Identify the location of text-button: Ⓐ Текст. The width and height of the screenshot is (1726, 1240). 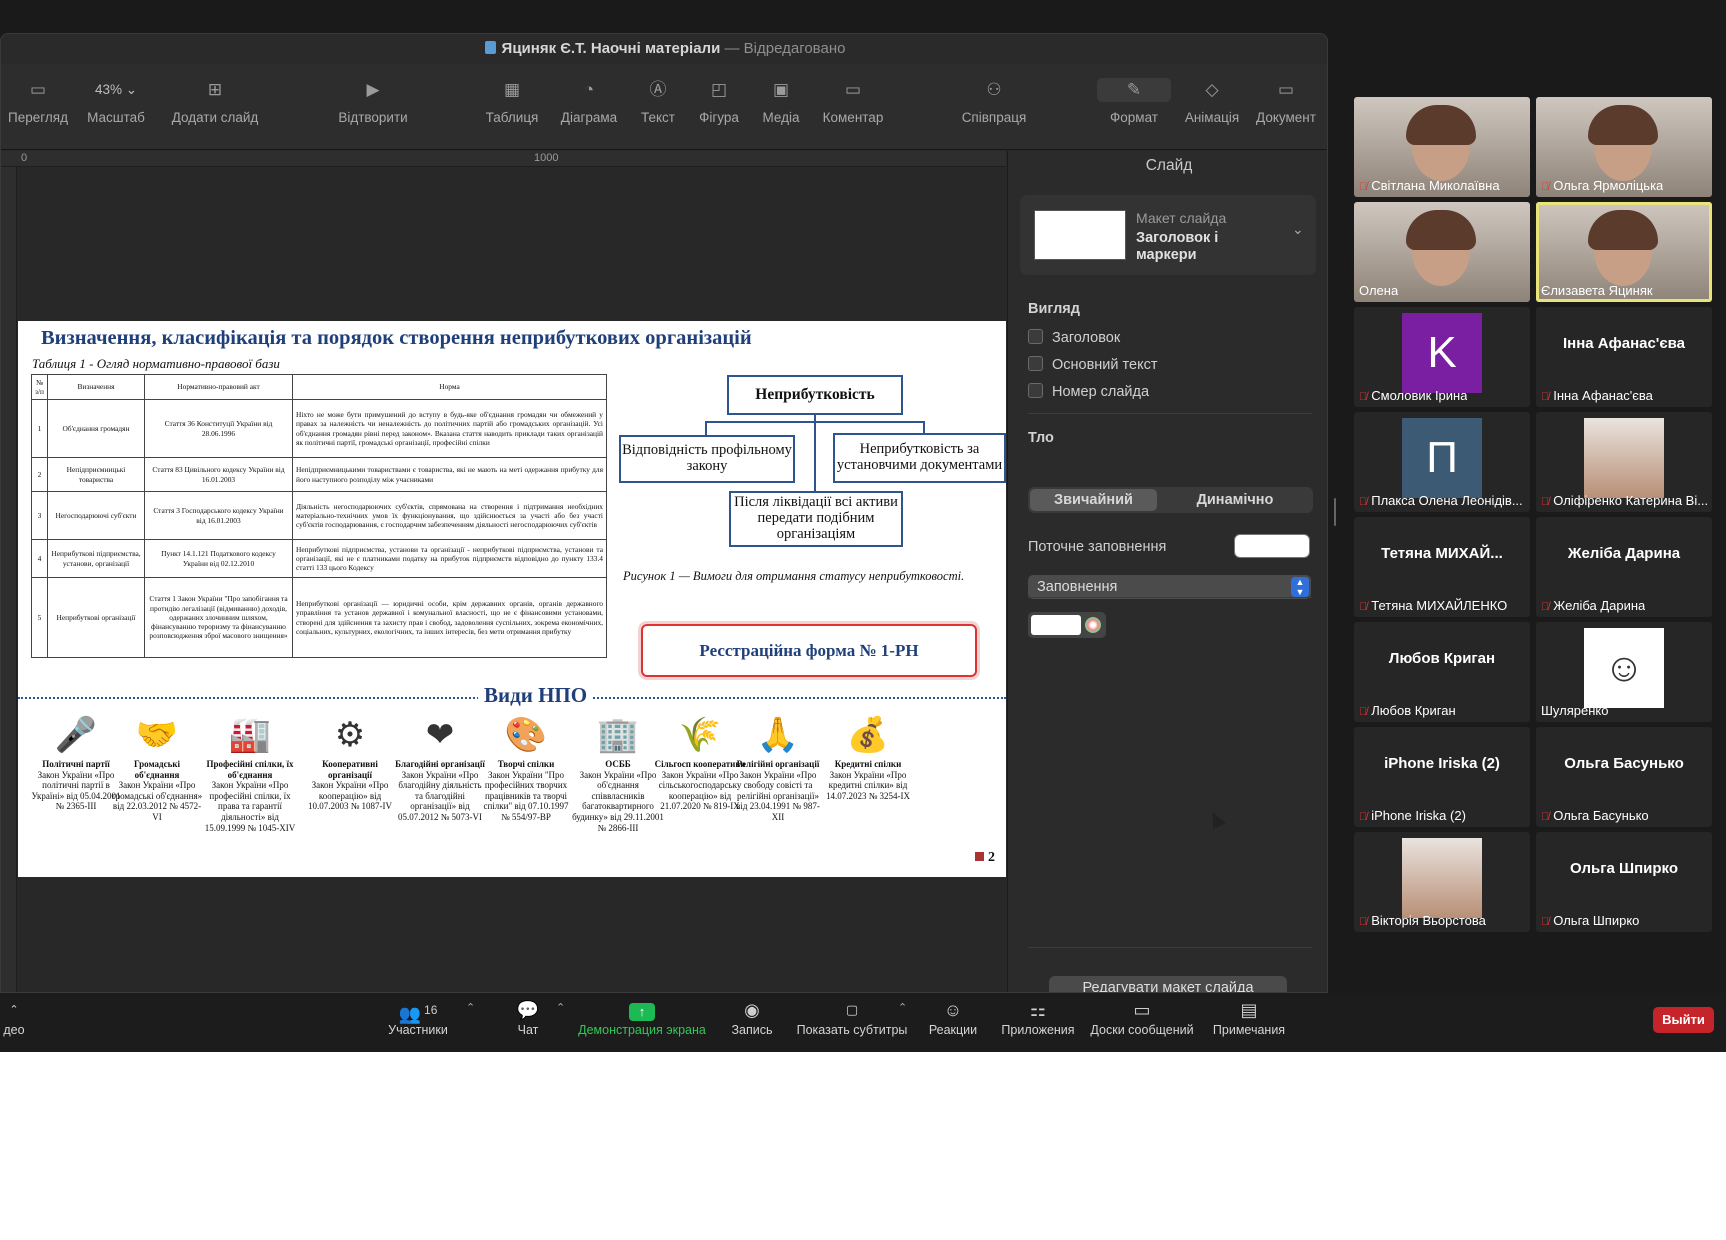
(658, 101).